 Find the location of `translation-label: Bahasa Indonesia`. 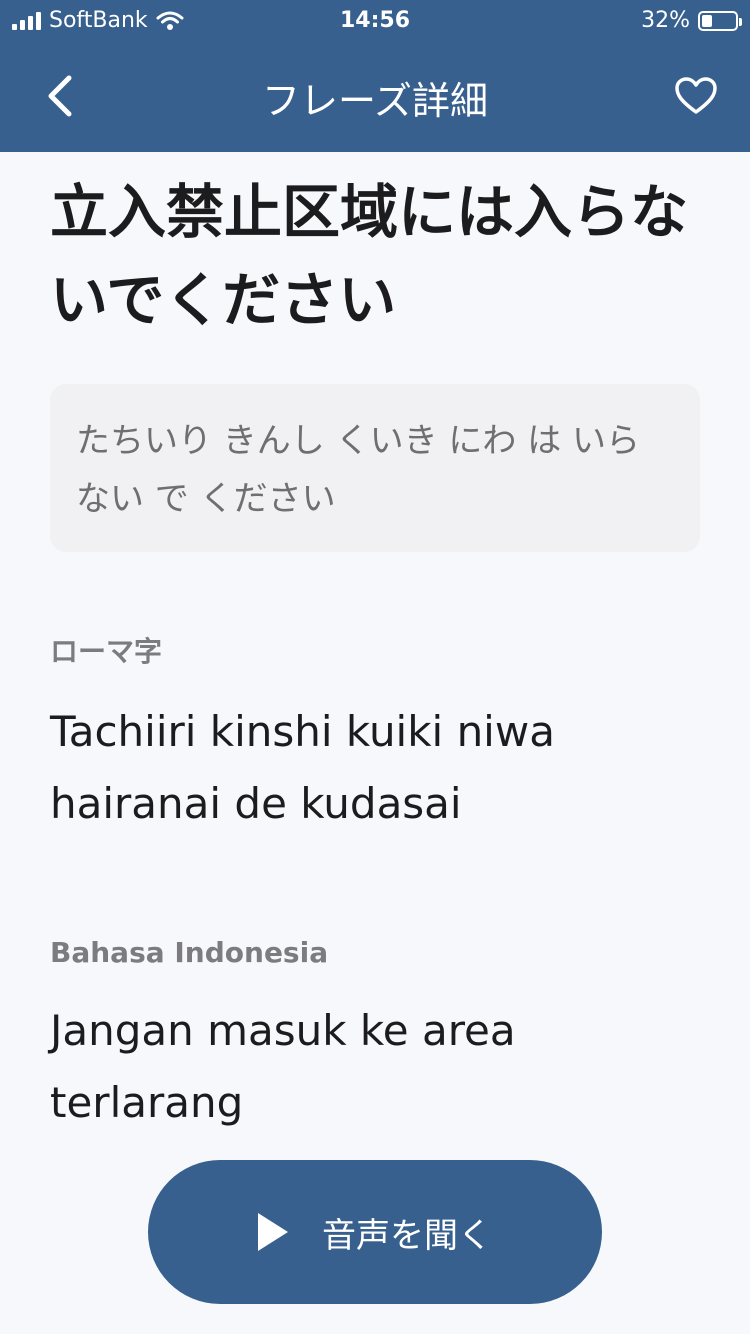

translation-label: Bahasa Indonesia is located at coordinates (189, 952).